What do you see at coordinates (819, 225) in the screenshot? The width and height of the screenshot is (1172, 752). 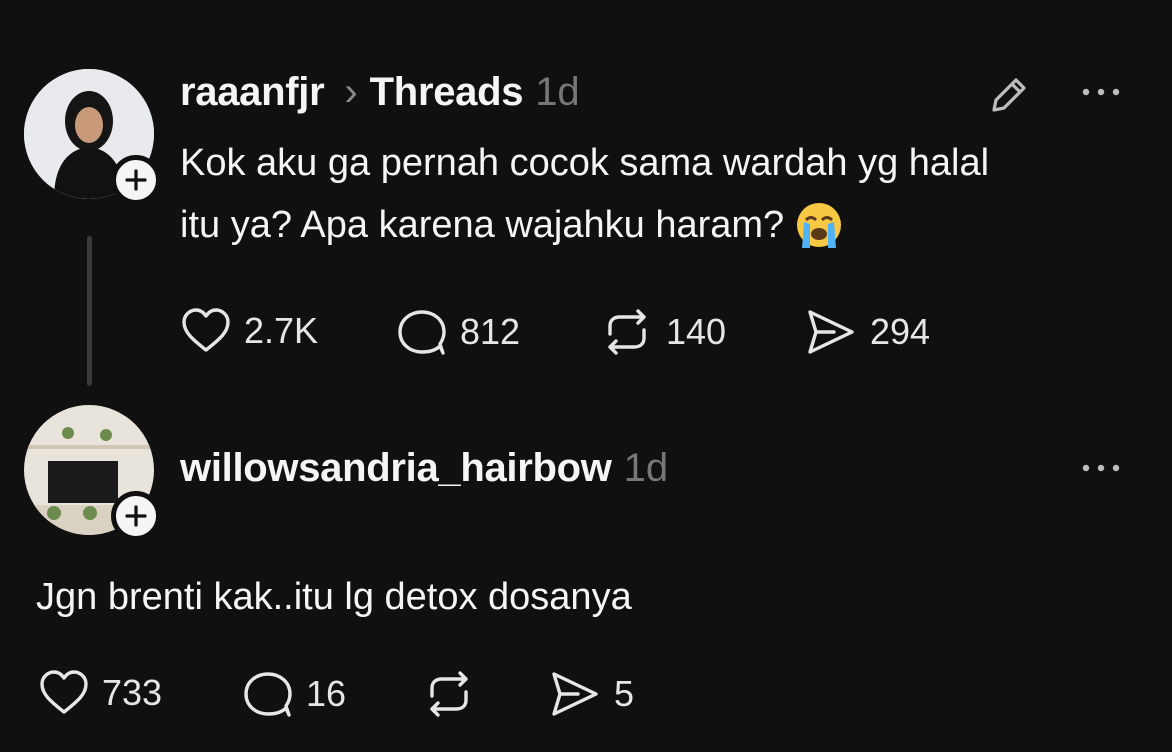 I see `loudly-crying-face-icon` at bounding box center [819, 225].